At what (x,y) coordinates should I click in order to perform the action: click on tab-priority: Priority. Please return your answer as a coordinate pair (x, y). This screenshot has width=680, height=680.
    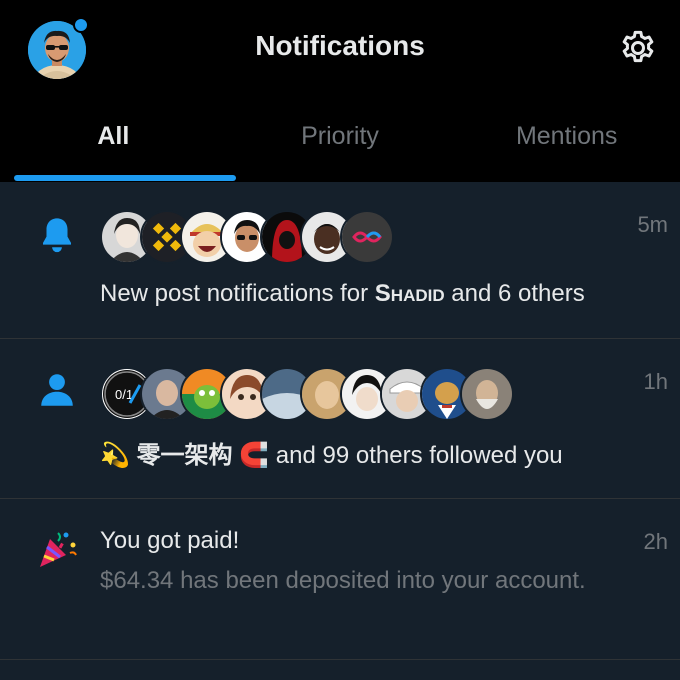
    Looking at the image, I should click on (340, 141).